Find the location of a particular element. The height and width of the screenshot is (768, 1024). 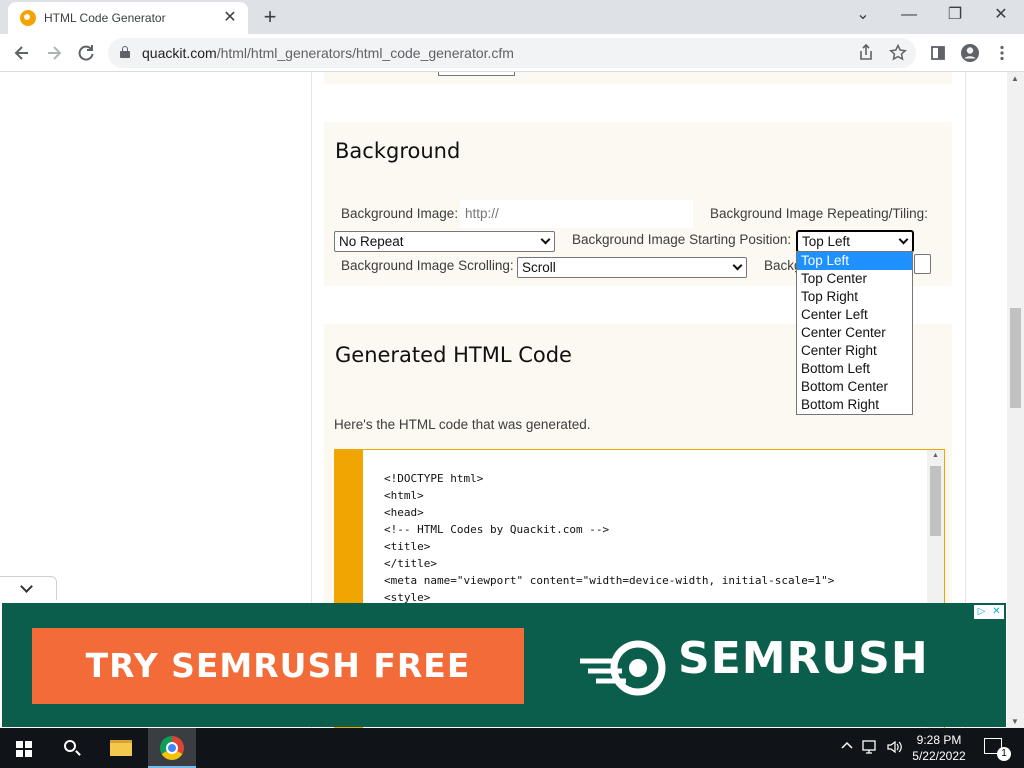

forward-arrow-icon is located at coordinates (54, 53).